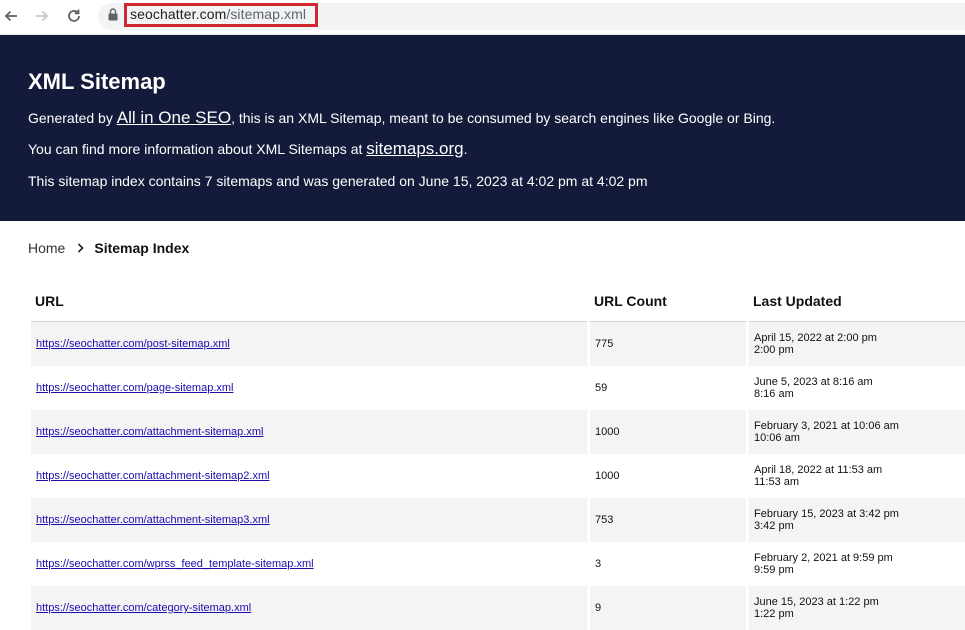 The image size is (965, 630). What do you see at coordinates (774, 614) in the screenshot?
I see `updated-time: 1:22 pm` at bounding box center [774, 614].